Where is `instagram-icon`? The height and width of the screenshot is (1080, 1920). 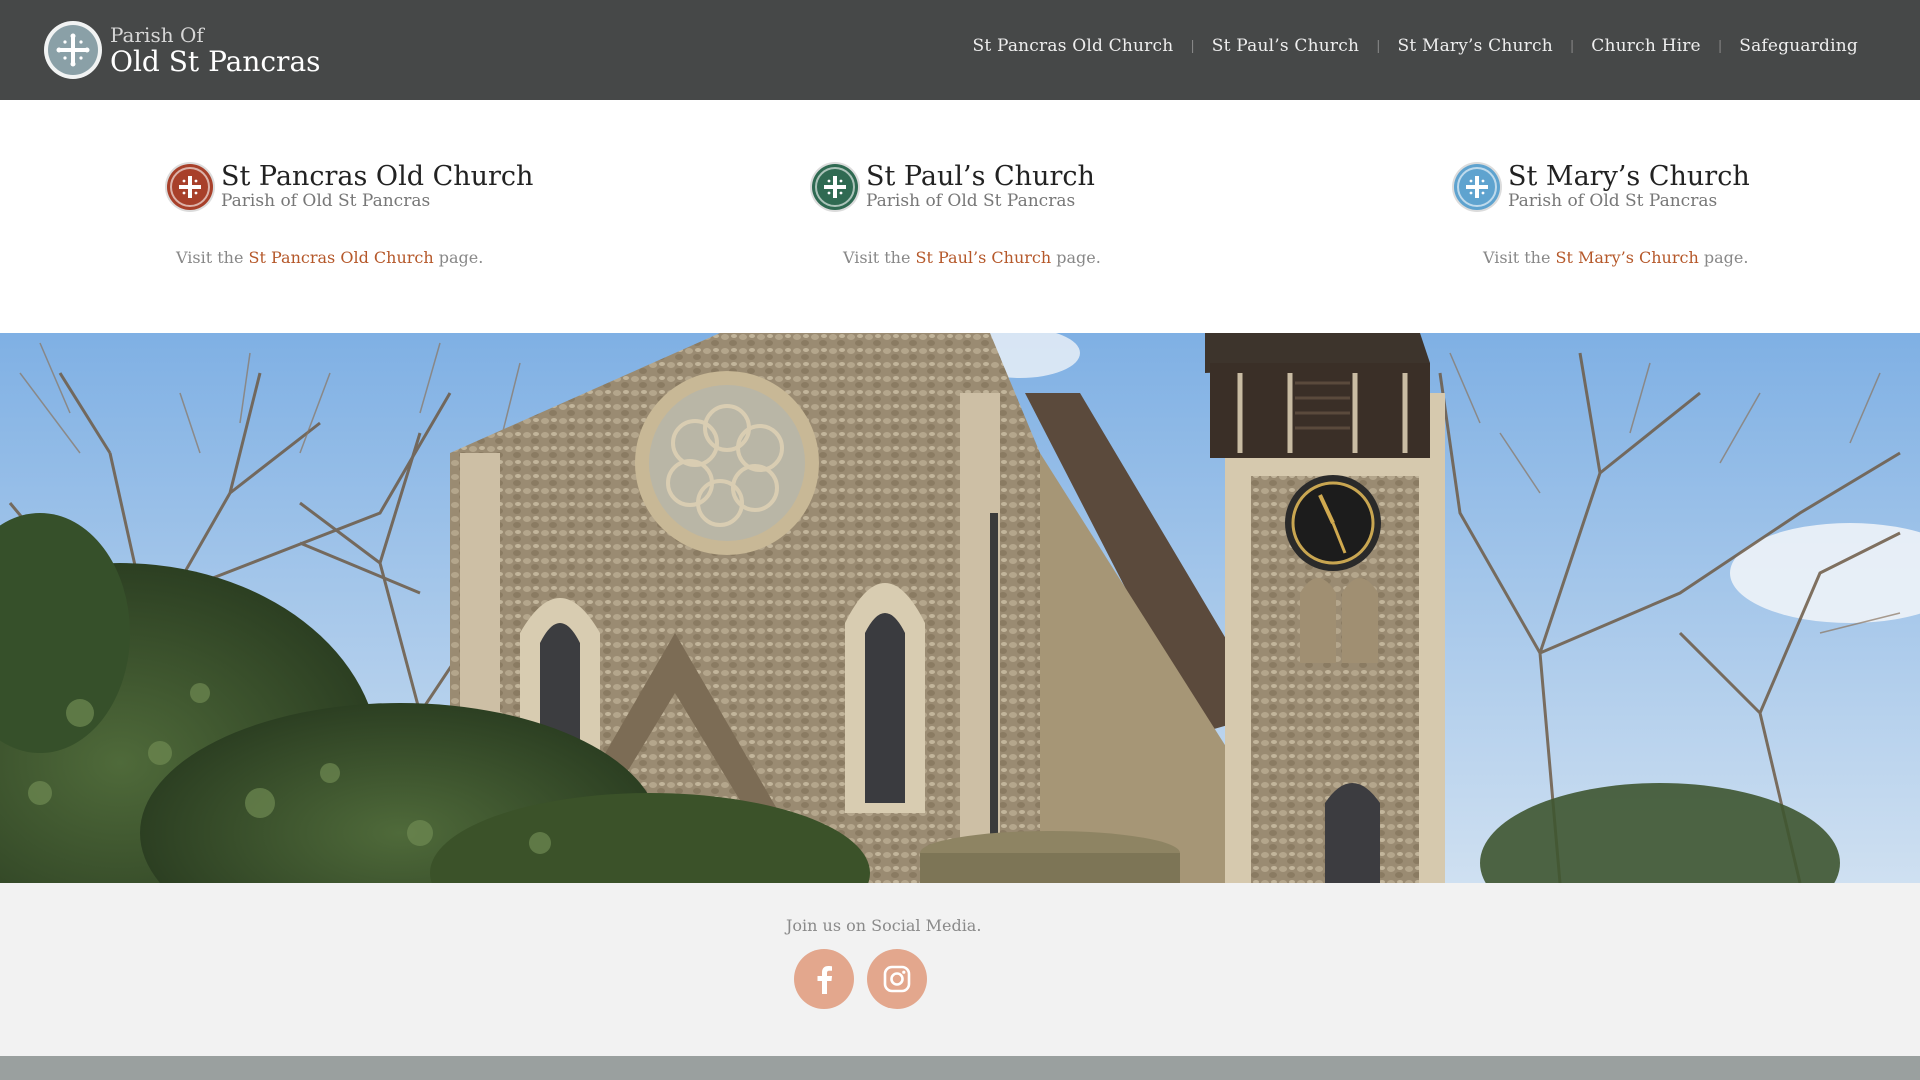 instagram-icon is located at coordinates (897, 979).